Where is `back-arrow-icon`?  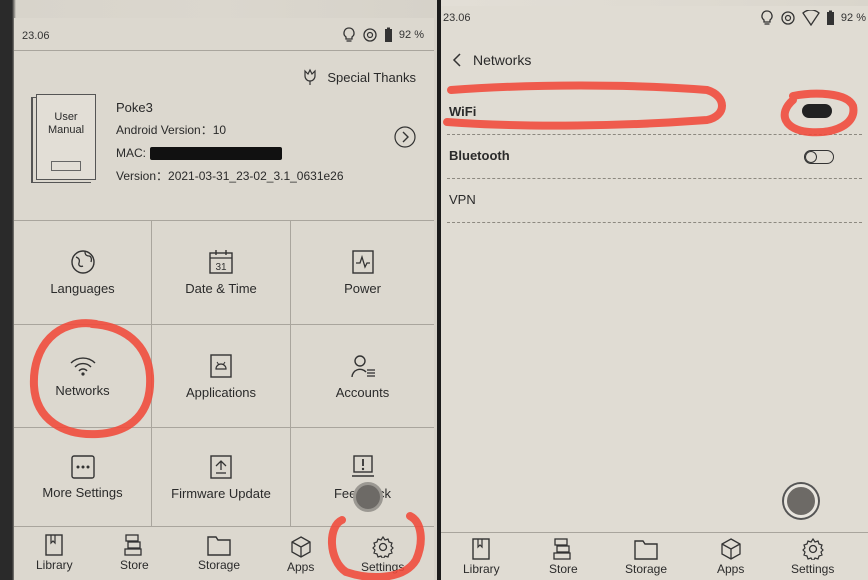
back-arrow-icon is located at coordinates (457, 60).